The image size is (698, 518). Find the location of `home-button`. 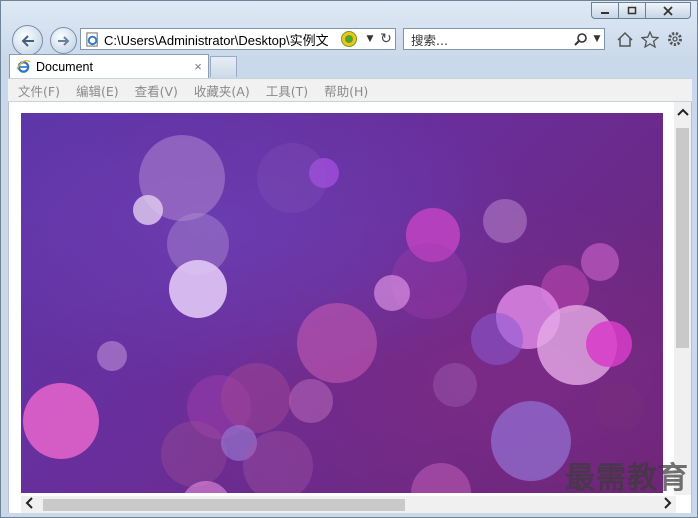

home-button is located at coordinates (625, 39).